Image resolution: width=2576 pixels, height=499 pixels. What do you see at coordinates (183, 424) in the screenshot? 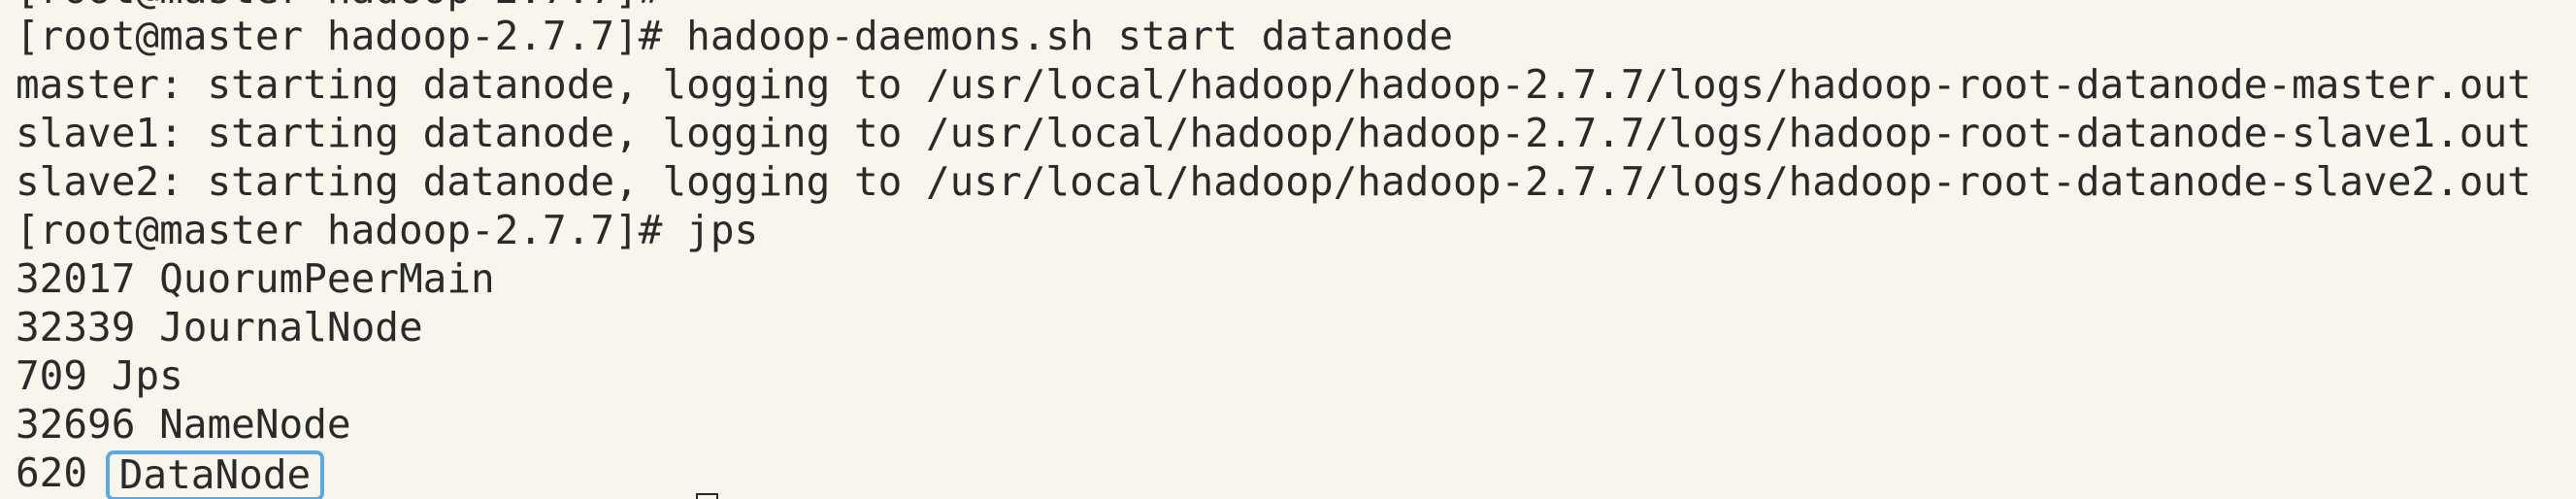
I see `terminal-line-output: 32696 NameNode` at bounding box center [183, 424].